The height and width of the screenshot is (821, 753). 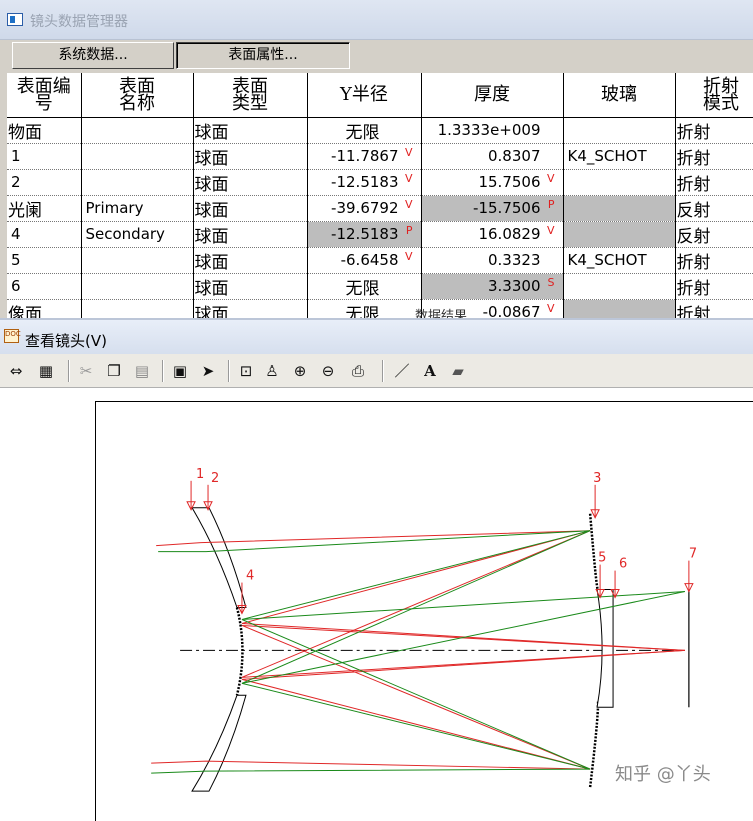 I want to click on table-row: 光阑 Primary 球面-39.6792V-15.7506P 反射, so click(x=380, y=208).